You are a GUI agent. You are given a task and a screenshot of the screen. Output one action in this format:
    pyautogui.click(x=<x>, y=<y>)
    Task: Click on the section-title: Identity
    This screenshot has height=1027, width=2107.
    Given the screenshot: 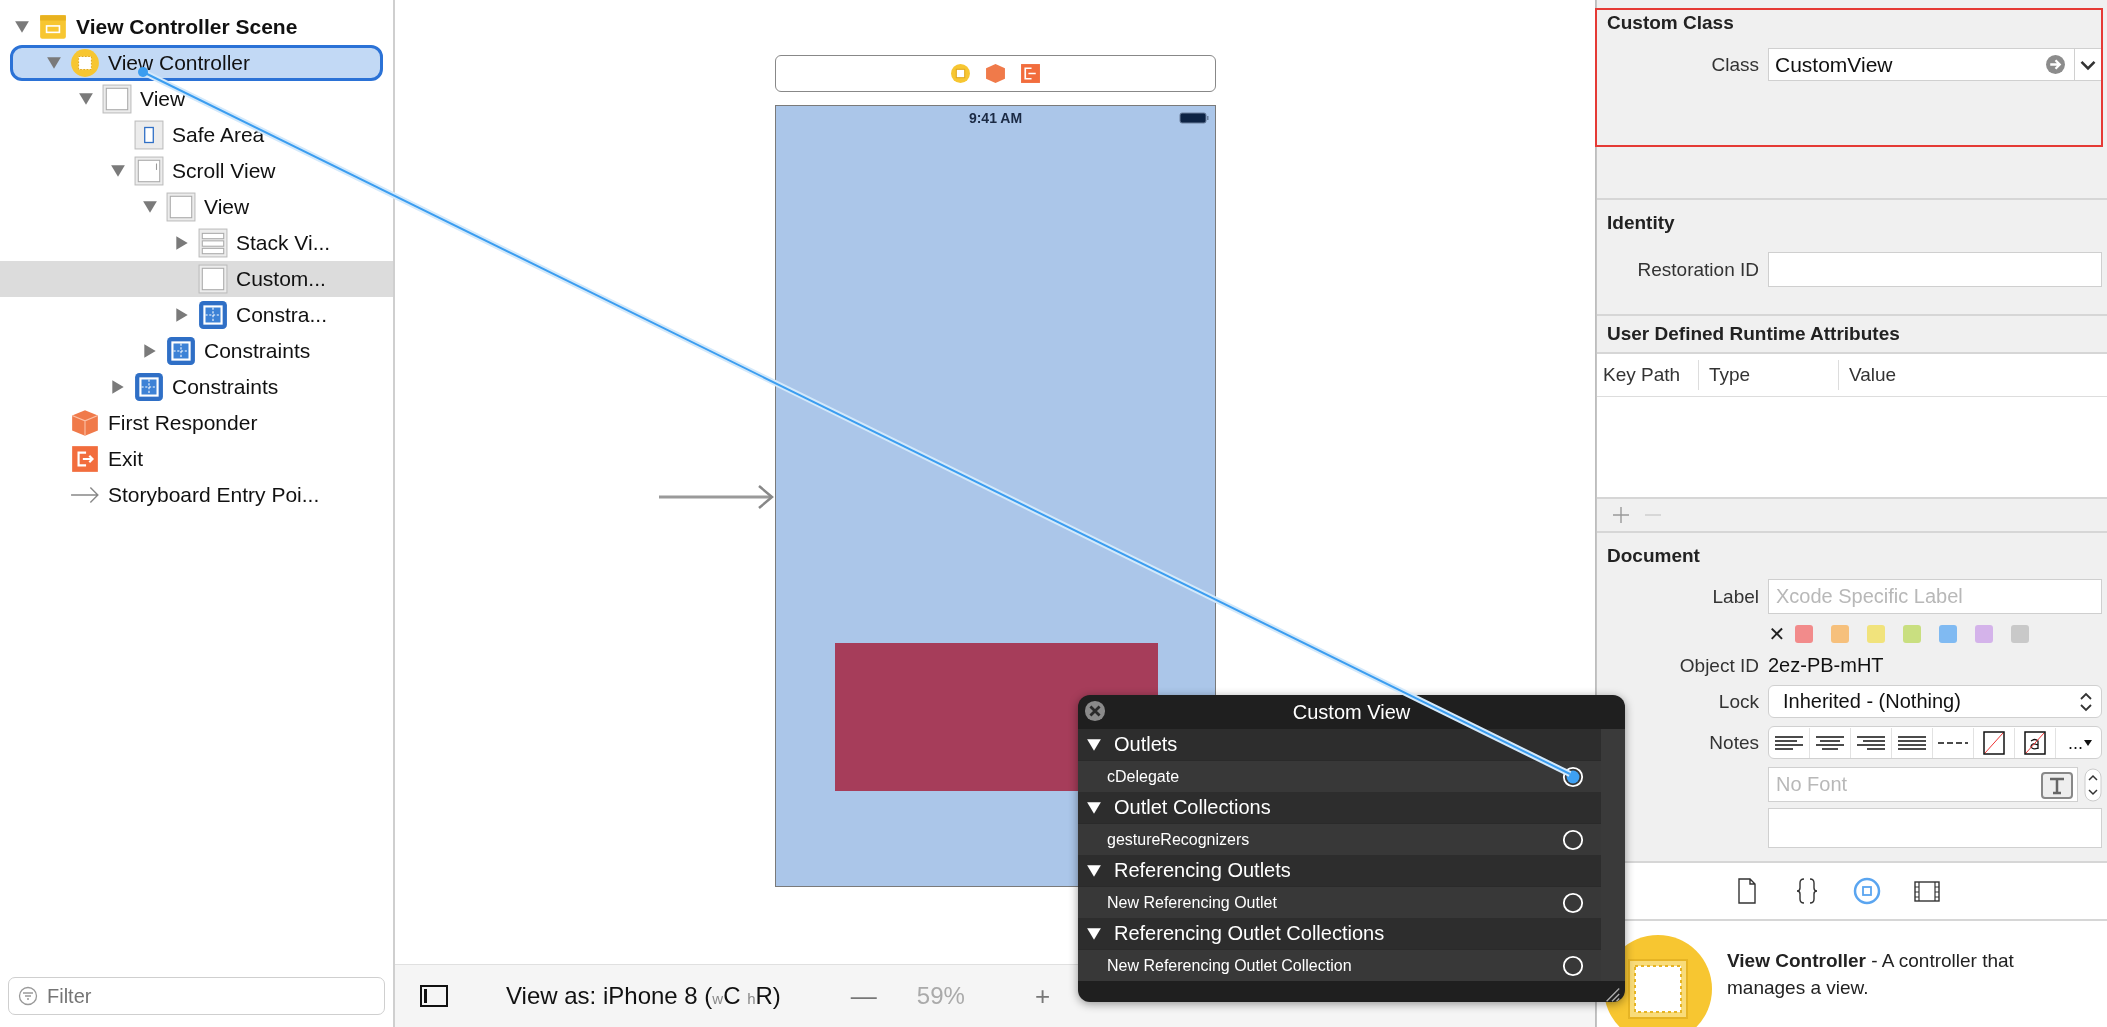 What is the action you would take?
    pyautogui.click(x=1641, y=223)
    